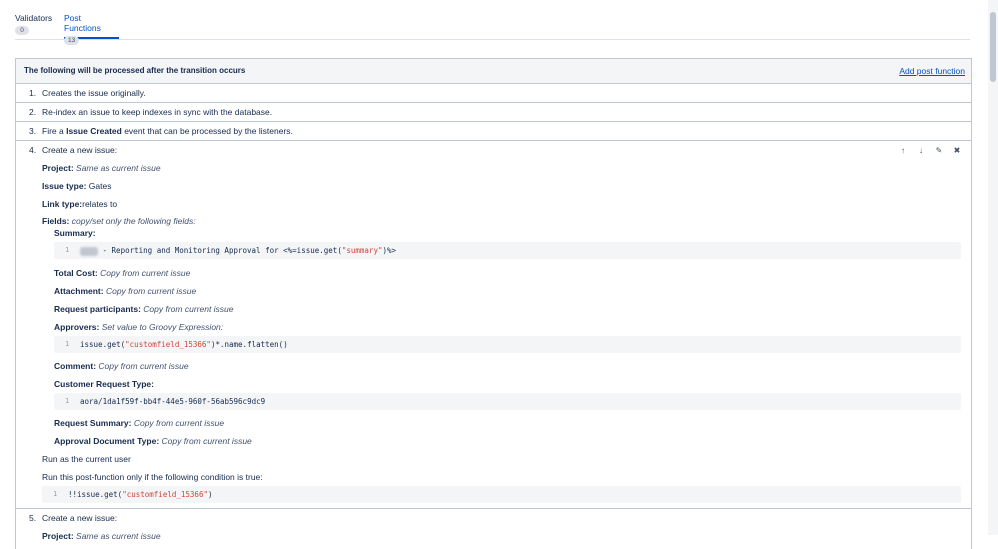 The width and height of the screenshot is (998, 549). I want to click on tab-post-functions: Post Functions 13, so click(91, 29).